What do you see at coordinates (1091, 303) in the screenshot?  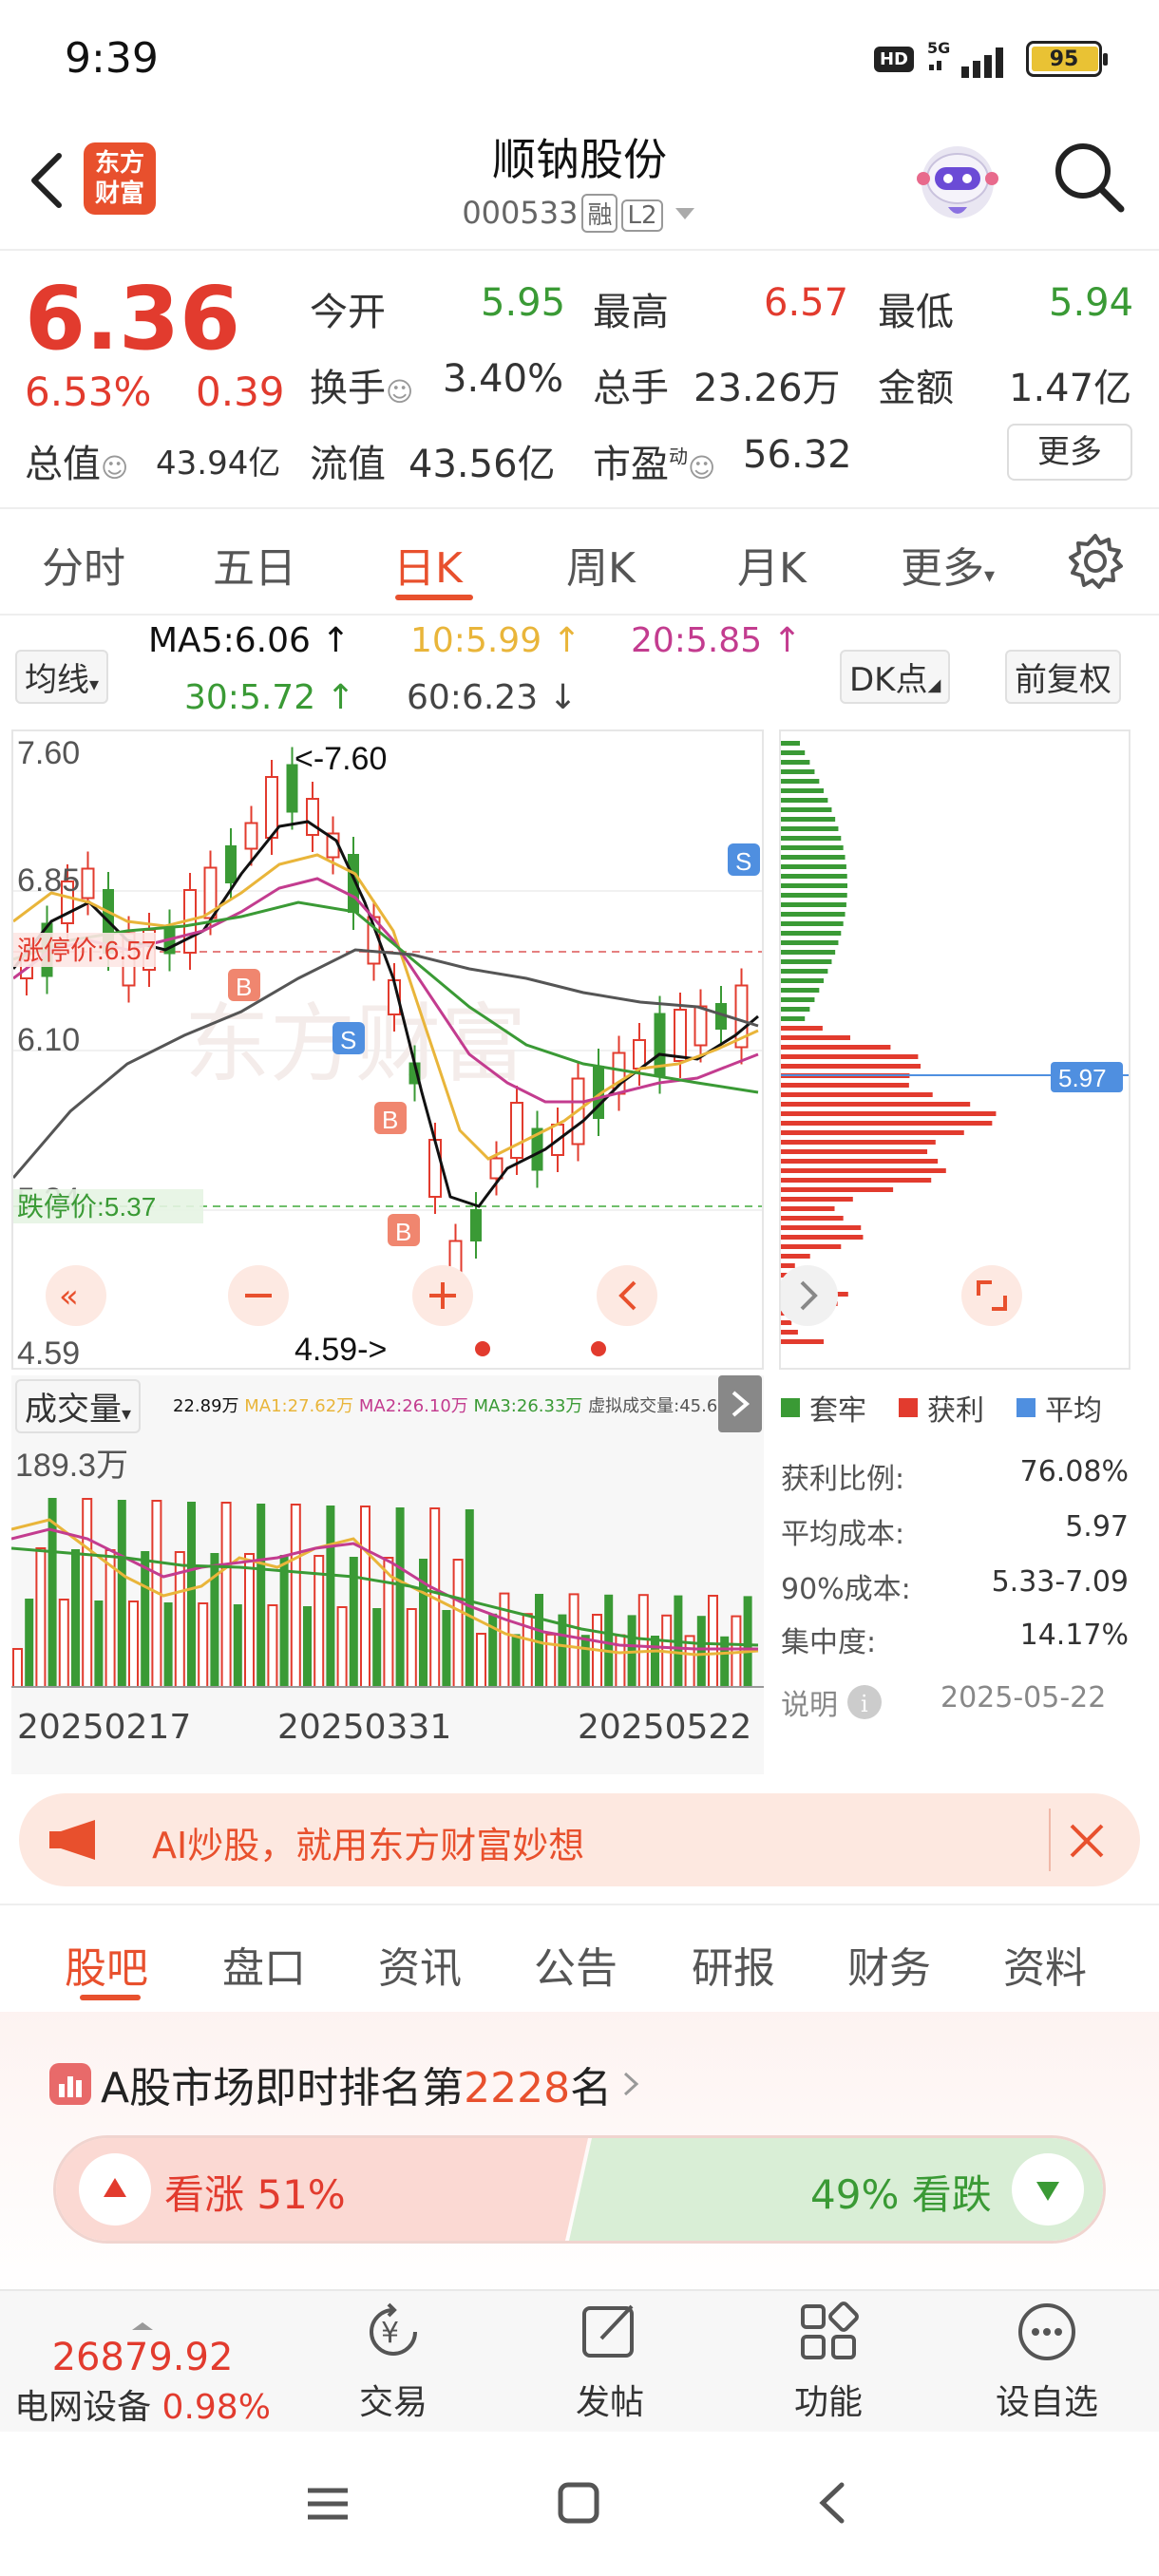 I see `low-value: 5.94` at bounding box center [1091, 303].